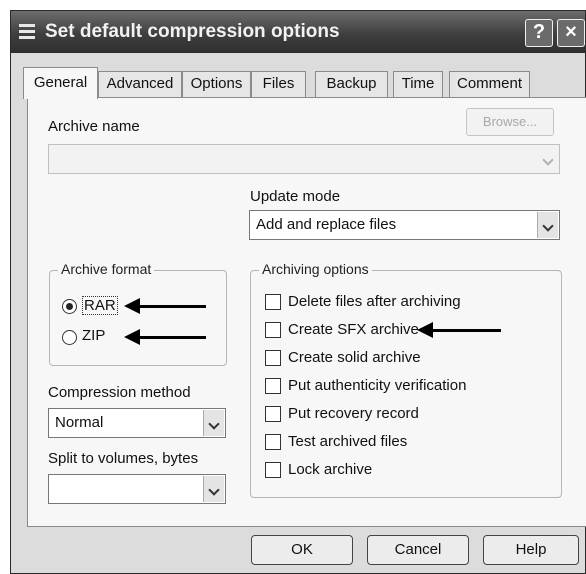  What do you see at coordinates (353, 329) in the screenshot?
I see `create-sfx-label: Create SFX archive` at bounding box center [353, 329].